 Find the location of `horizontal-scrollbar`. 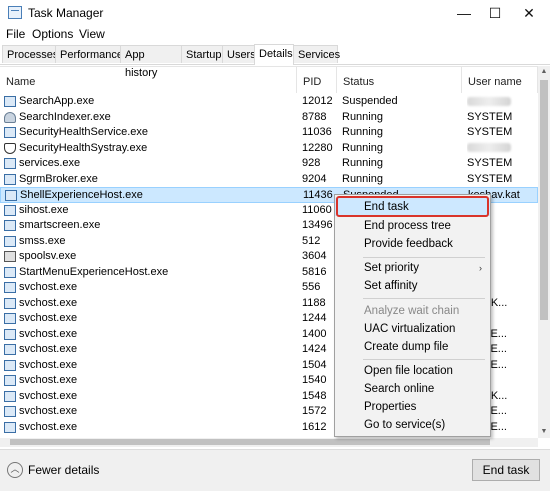

horizontal-scrollbar is located at coordinates (269, 442).